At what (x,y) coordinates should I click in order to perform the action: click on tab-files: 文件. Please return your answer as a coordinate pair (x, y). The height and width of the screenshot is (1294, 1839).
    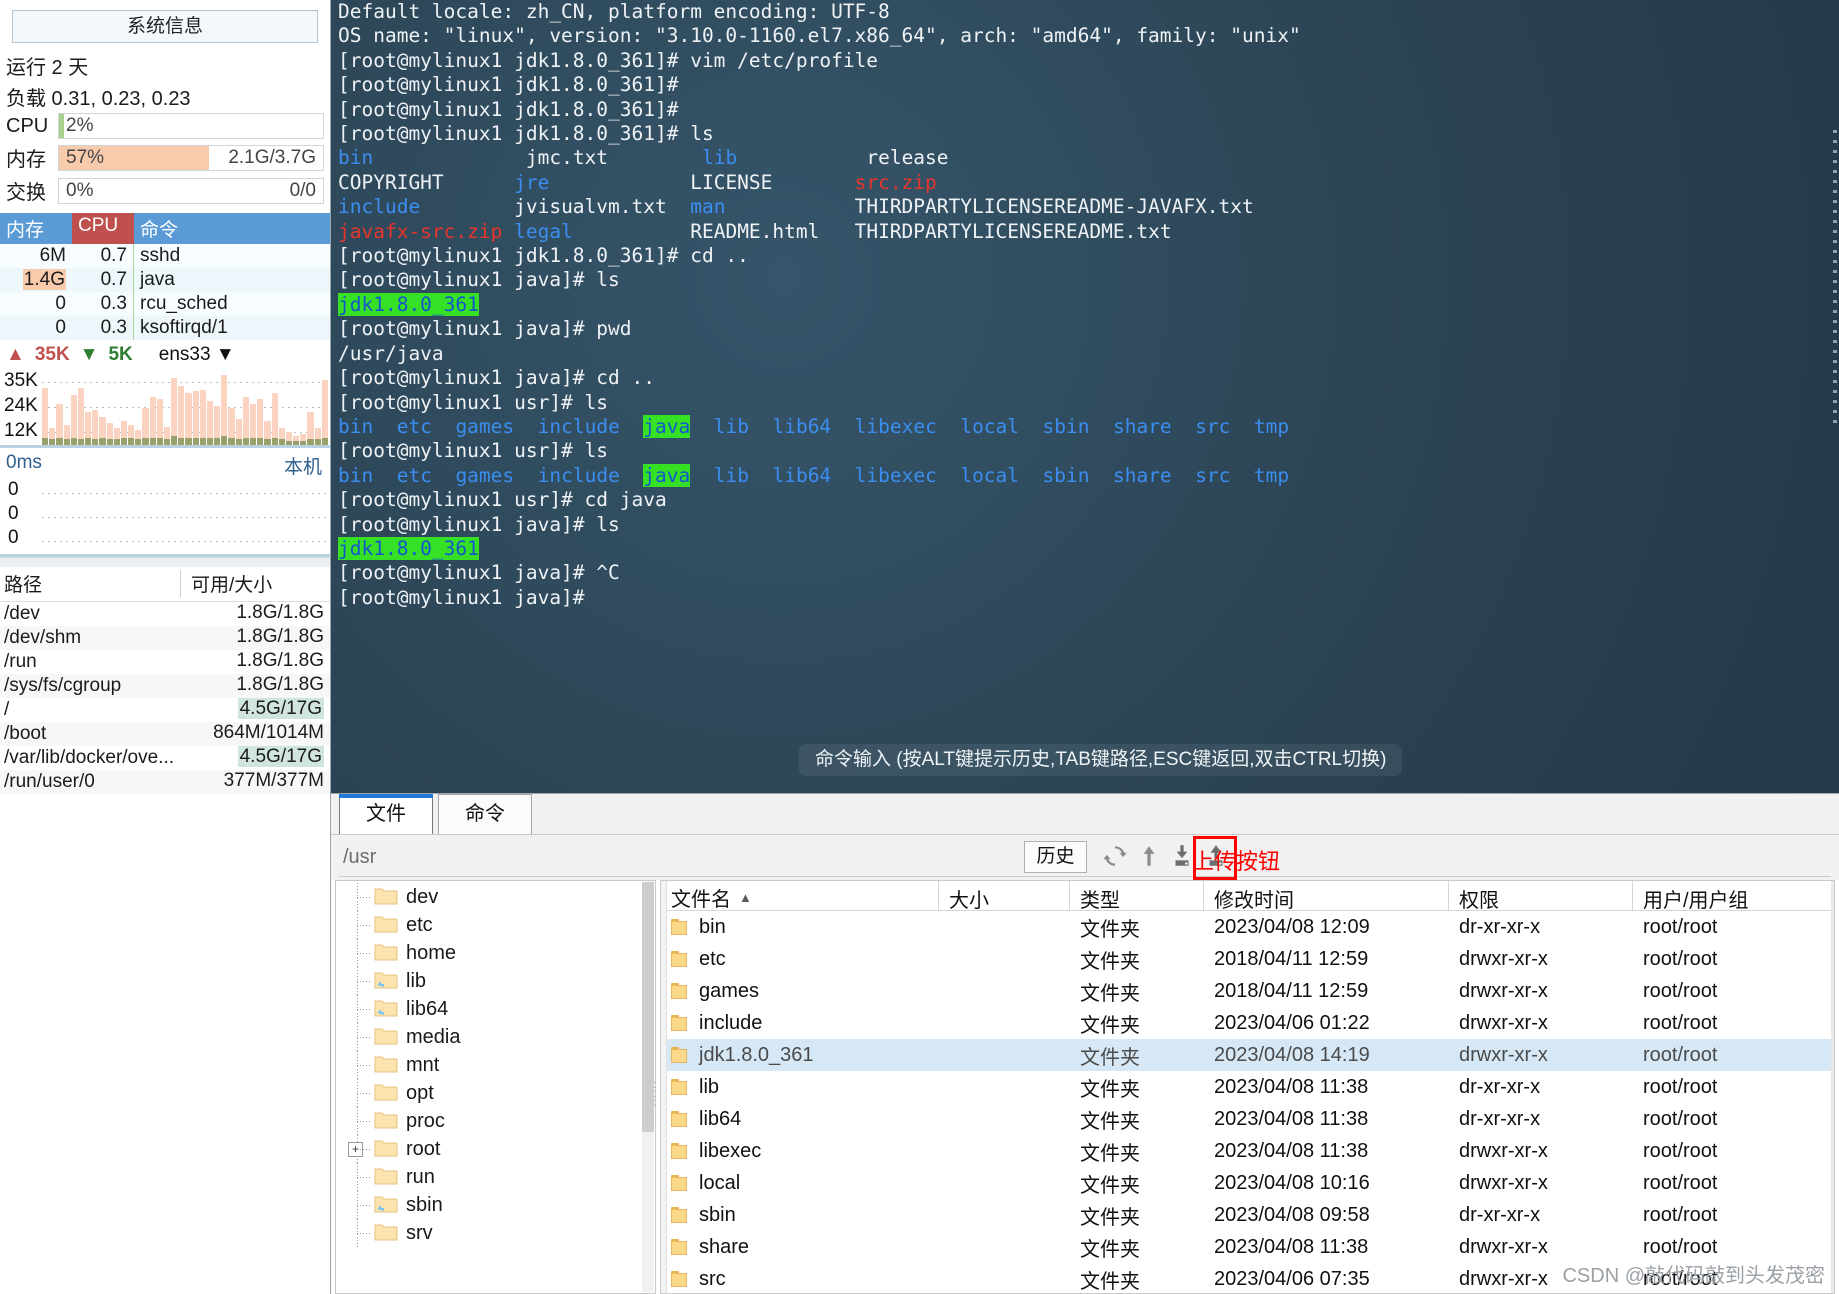
    Looking at the image, I should click on (386, 814).